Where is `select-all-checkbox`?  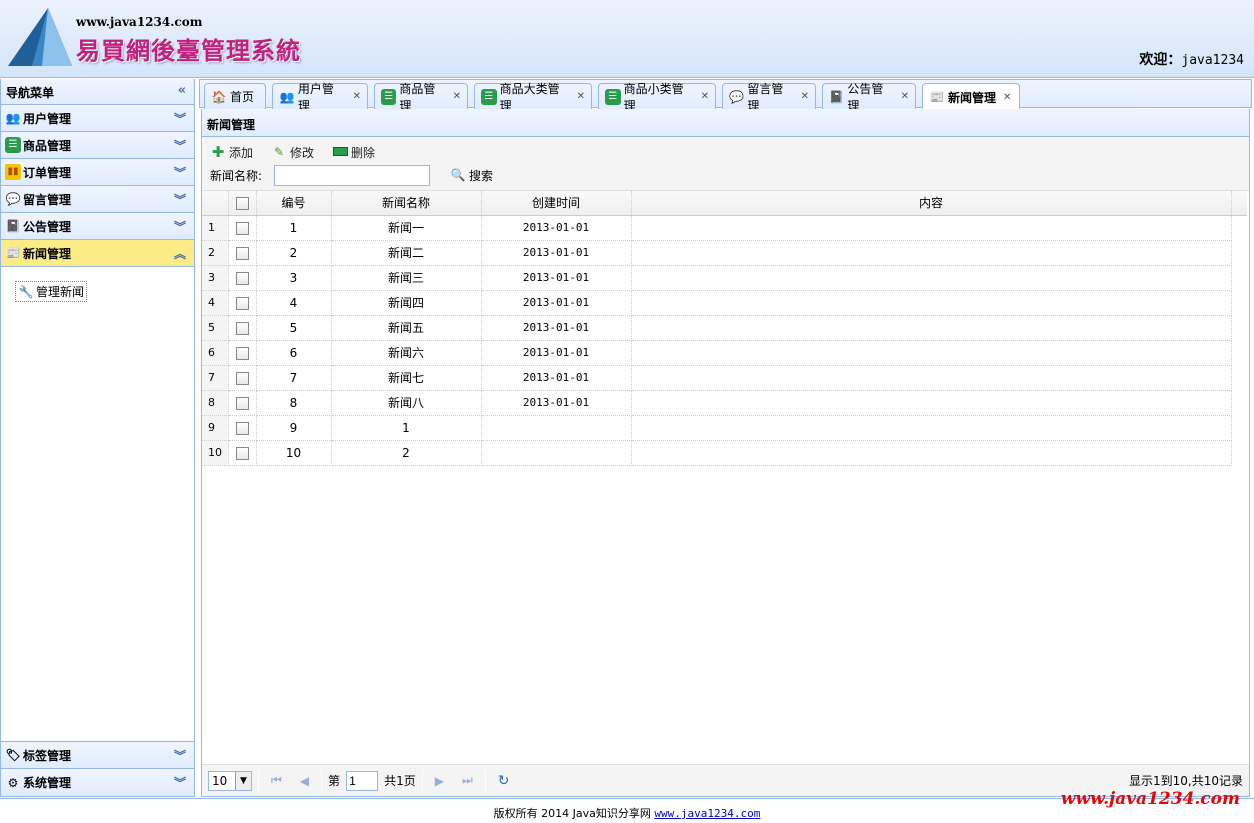
select-all-checkbox is located at coordinates (242, 203).